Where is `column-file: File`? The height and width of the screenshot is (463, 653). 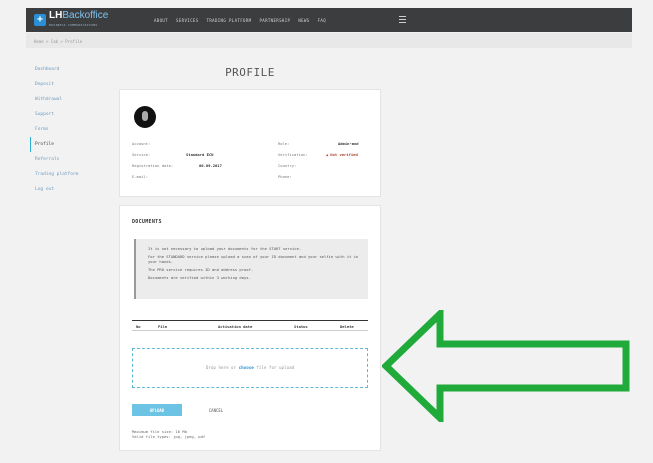
column-file: File is located at coordinates (163, 326).